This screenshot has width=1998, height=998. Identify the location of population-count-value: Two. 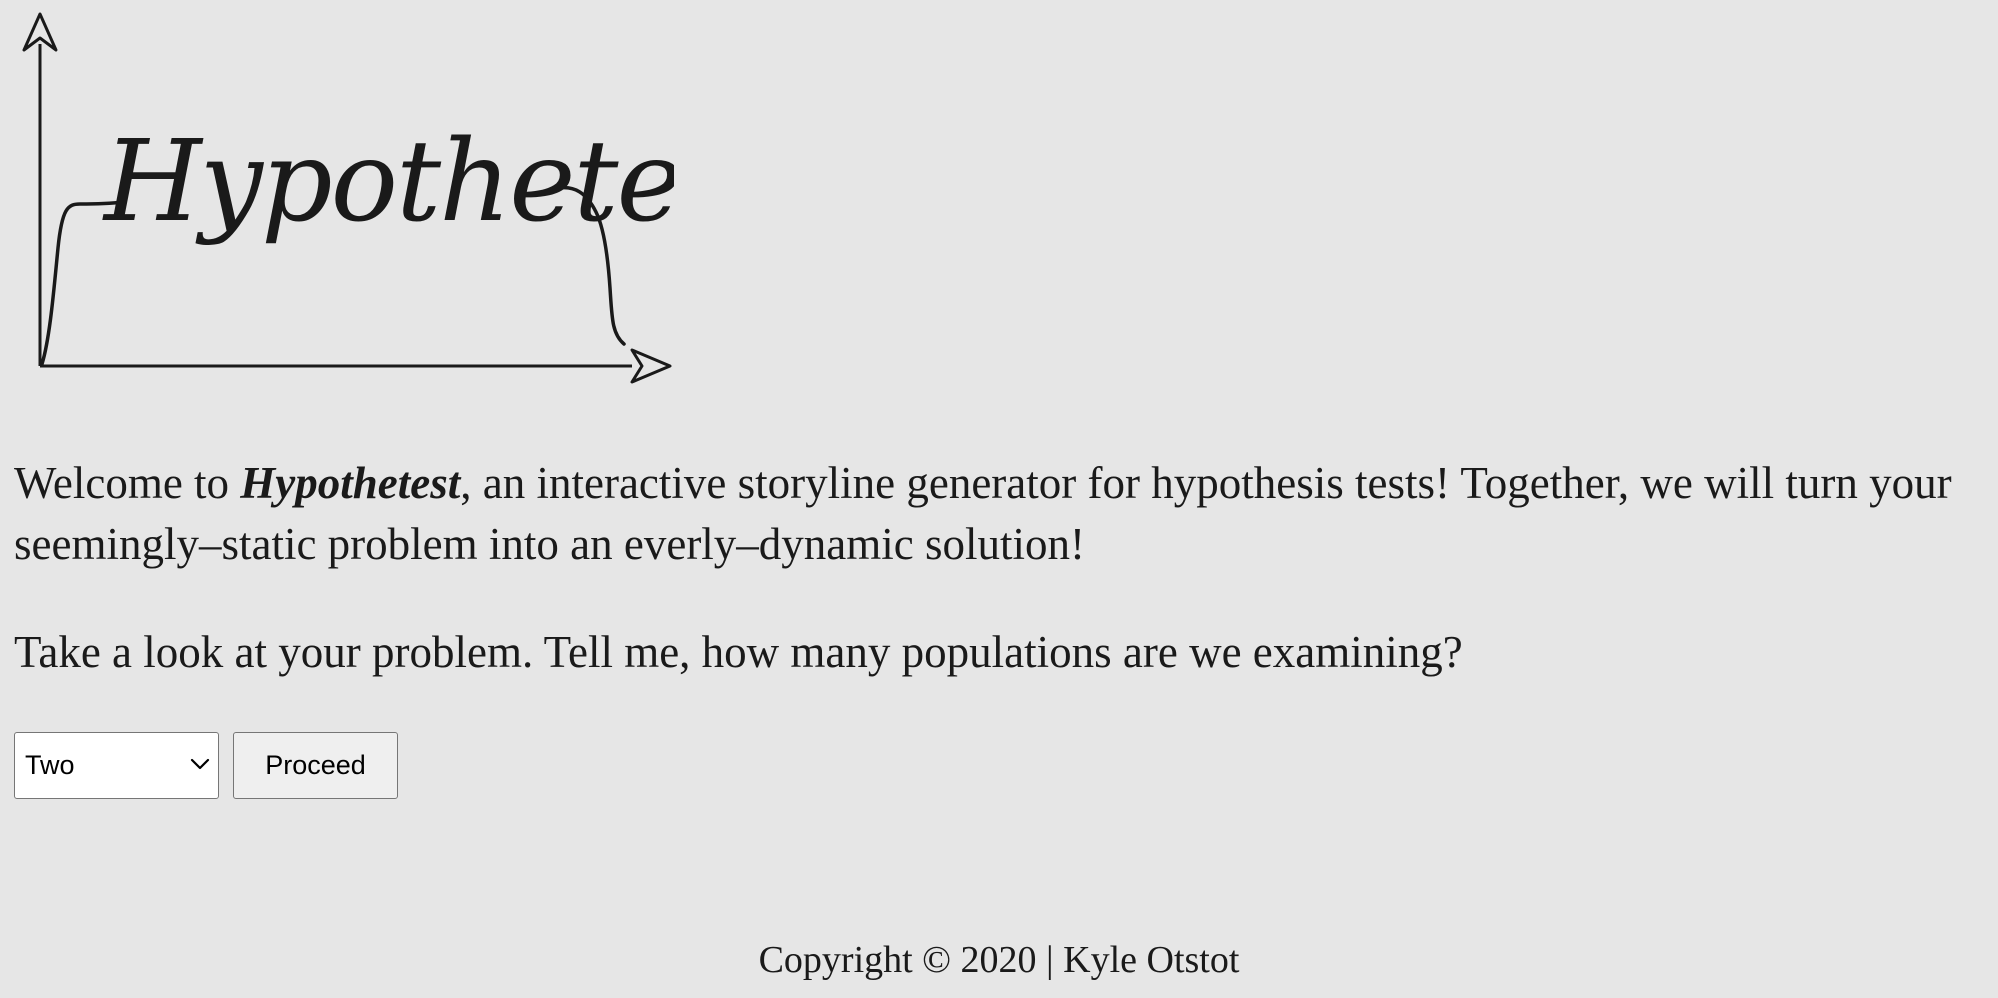
(50, 765).